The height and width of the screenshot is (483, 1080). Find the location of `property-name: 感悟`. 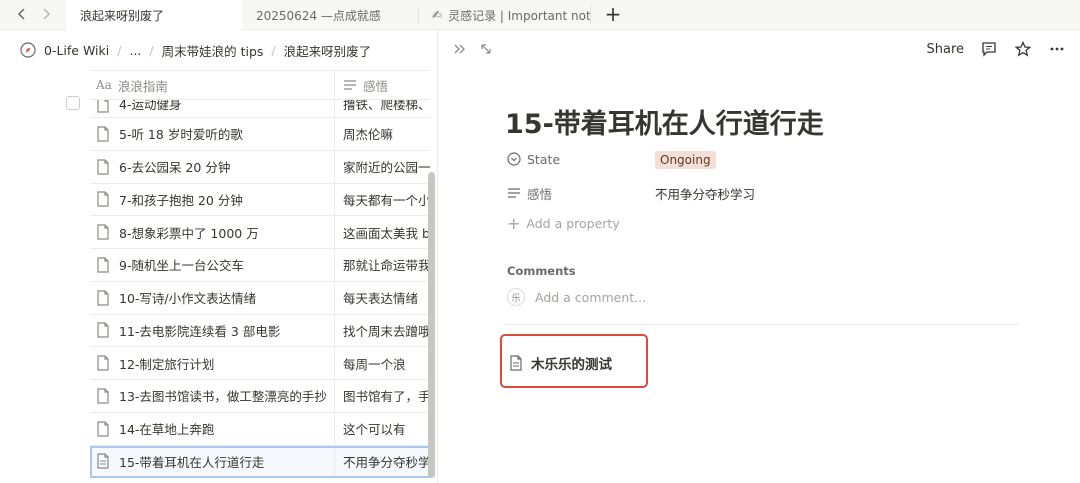

property-name: 感悟 is located at coordinates (581, 193).